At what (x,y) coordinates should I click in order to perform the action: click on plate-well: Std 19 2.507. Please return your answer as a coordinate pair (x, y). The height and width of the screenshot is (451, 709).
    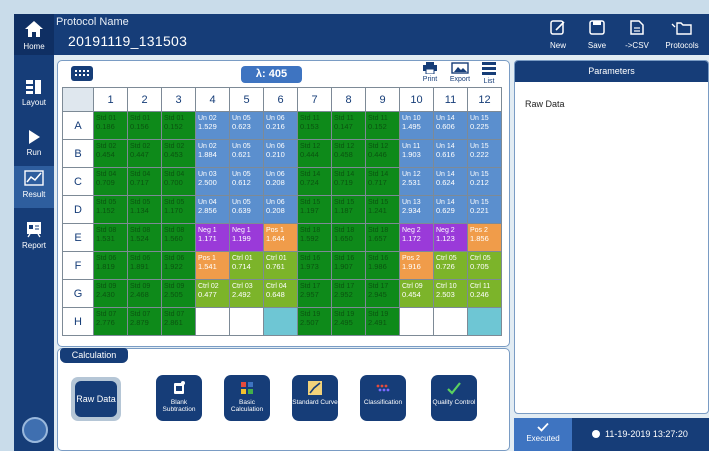
    Looking at the image, I should click on (314, 321).